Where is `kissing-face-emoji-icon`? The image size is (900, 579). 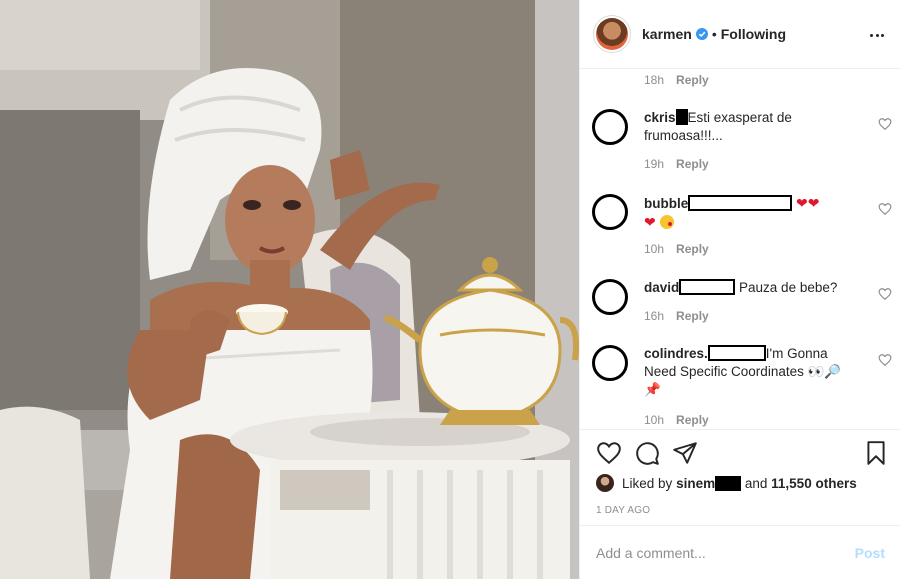
kissing-face-emoji-icon is located at coordinates (666, 222).